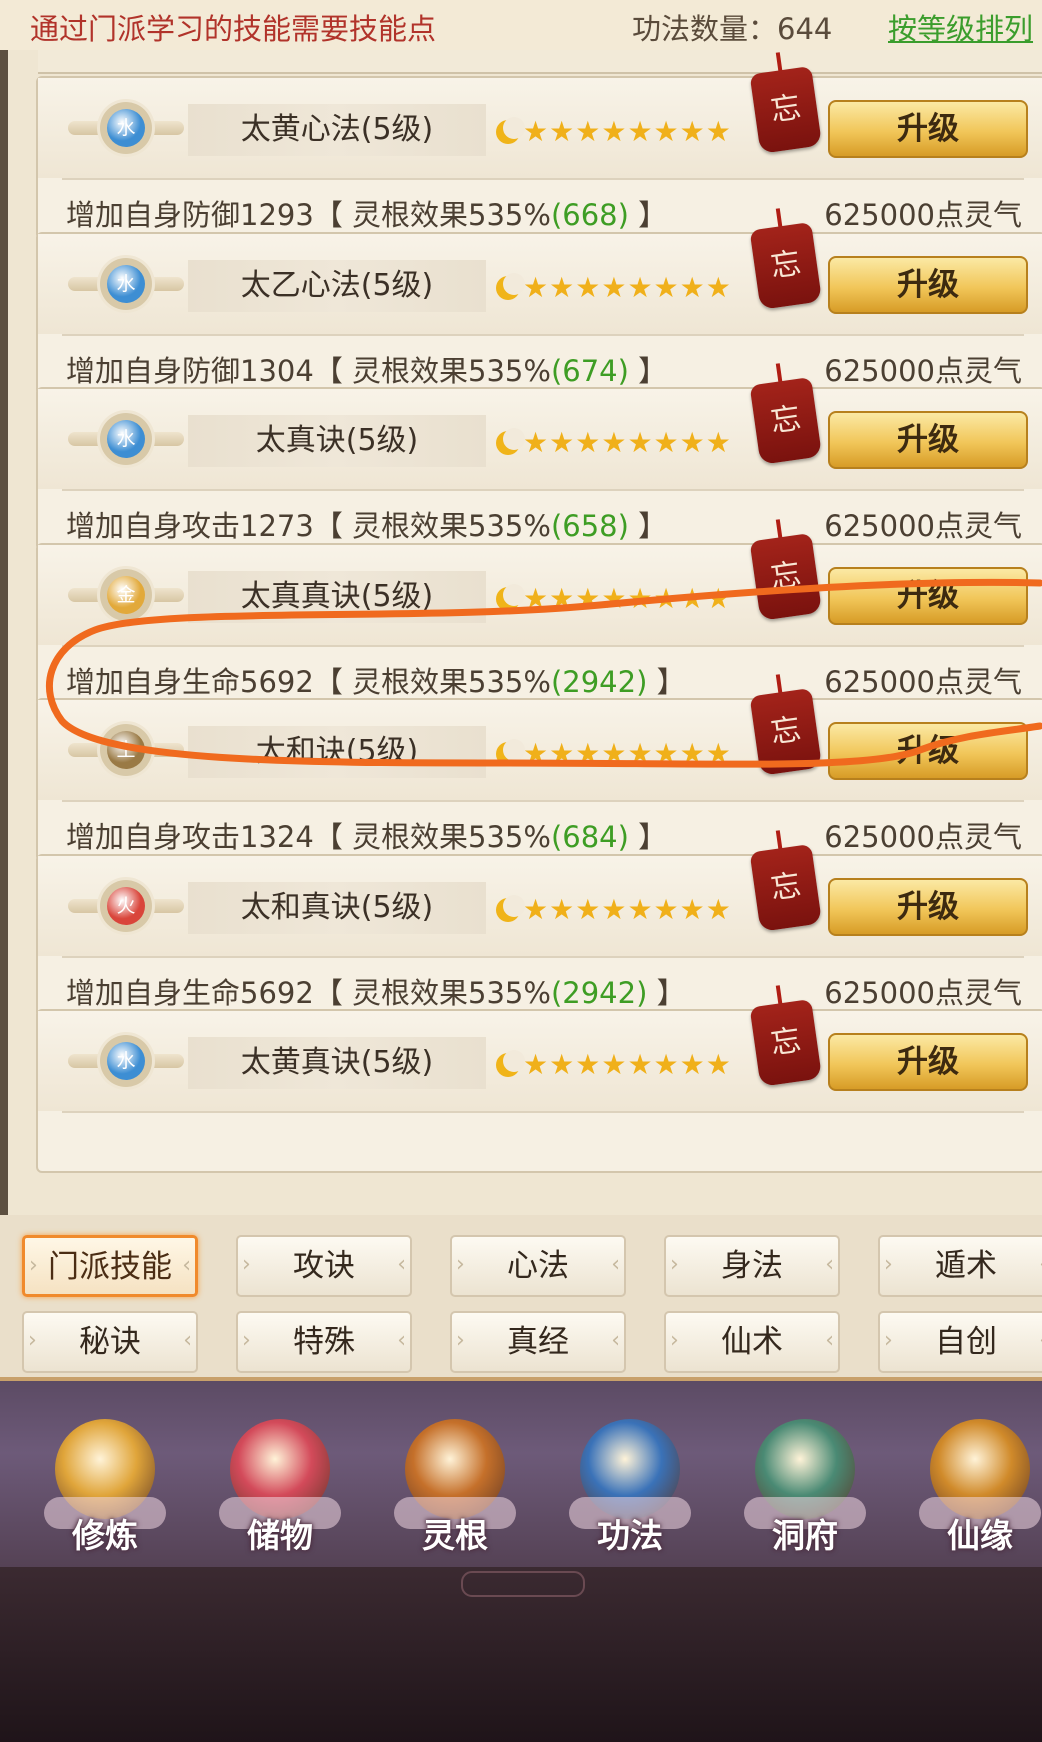  What do you see at coordinates (190, 215) in the screenshot?
I see `stat-text: 增加自身防御1293` at bounding box center [190, 215].